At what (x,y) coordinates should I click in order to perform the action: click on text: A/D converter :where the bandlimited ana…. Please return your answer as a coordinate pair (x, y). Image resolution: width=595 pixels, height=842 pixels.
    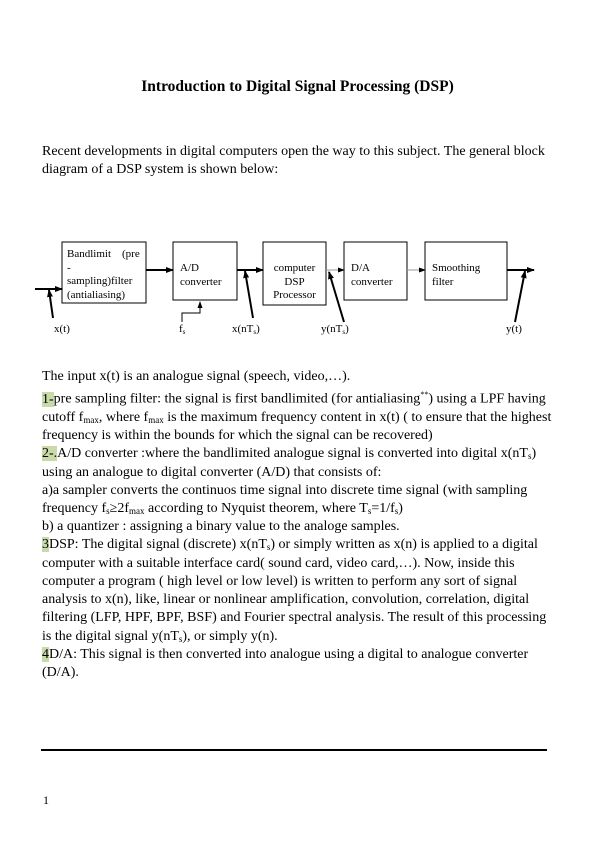
    Looking at the image, I should click on (292, 454).